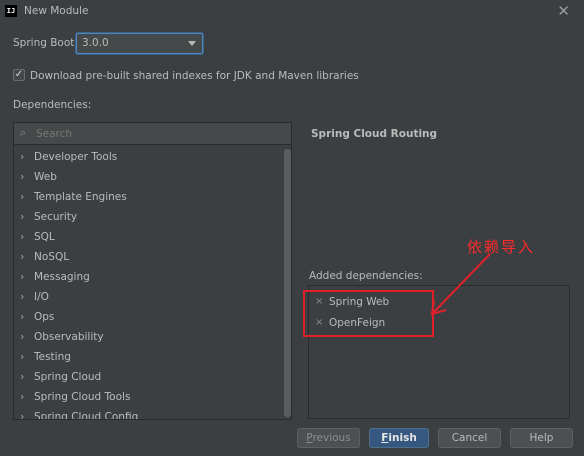  What do you see at coordinates (52, 105) in the screenshot?
I see `dependencies-label: Dependencies:` at bounding box center [52, 105].